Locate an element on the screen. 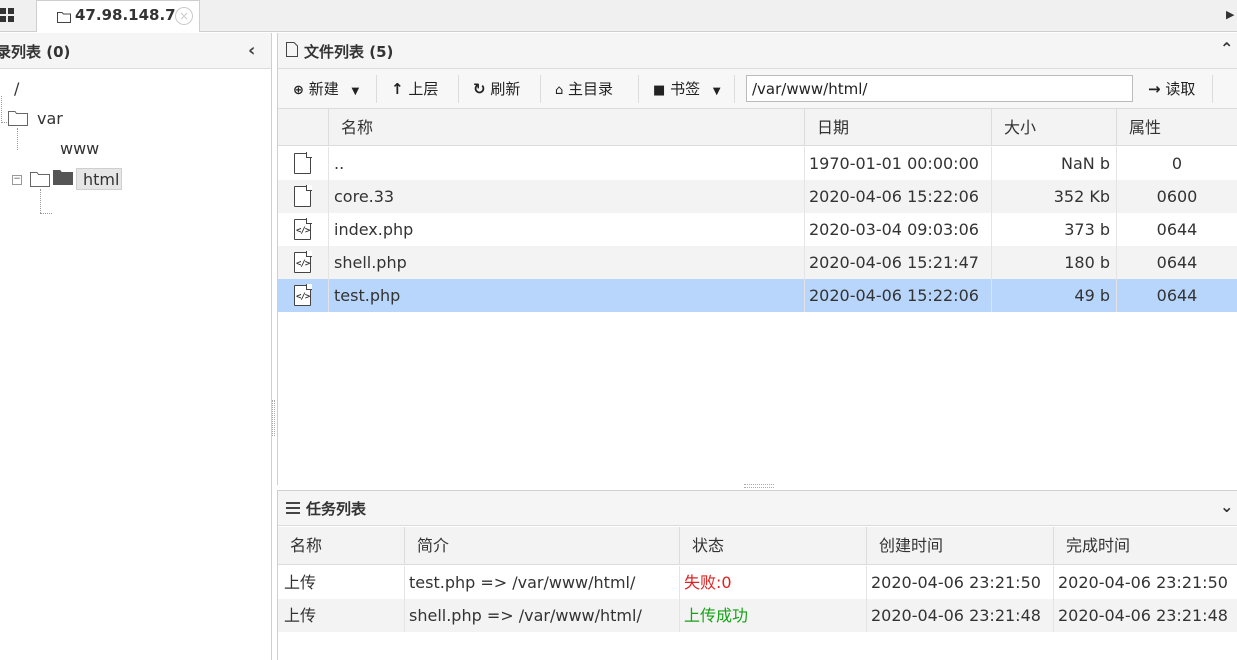 Image resolution: width=1237 pixels, height=660 pixels. column-header-name: 名称 is located at coordinates (566, 127).